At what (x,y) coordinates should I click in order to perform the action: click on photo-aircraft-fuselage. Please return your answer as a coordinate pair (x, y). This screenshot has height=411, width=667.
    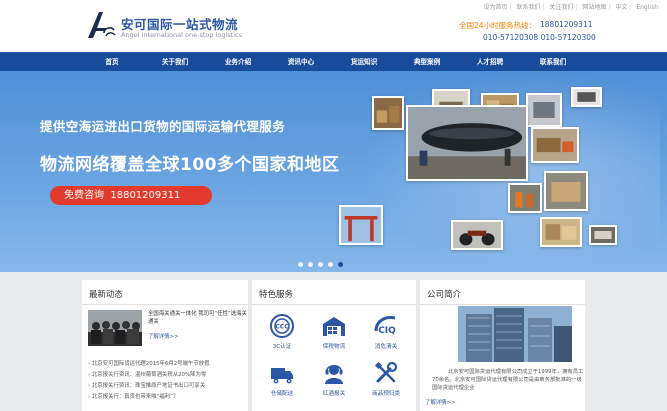
    Looking at the image, I should click on (467, 143).